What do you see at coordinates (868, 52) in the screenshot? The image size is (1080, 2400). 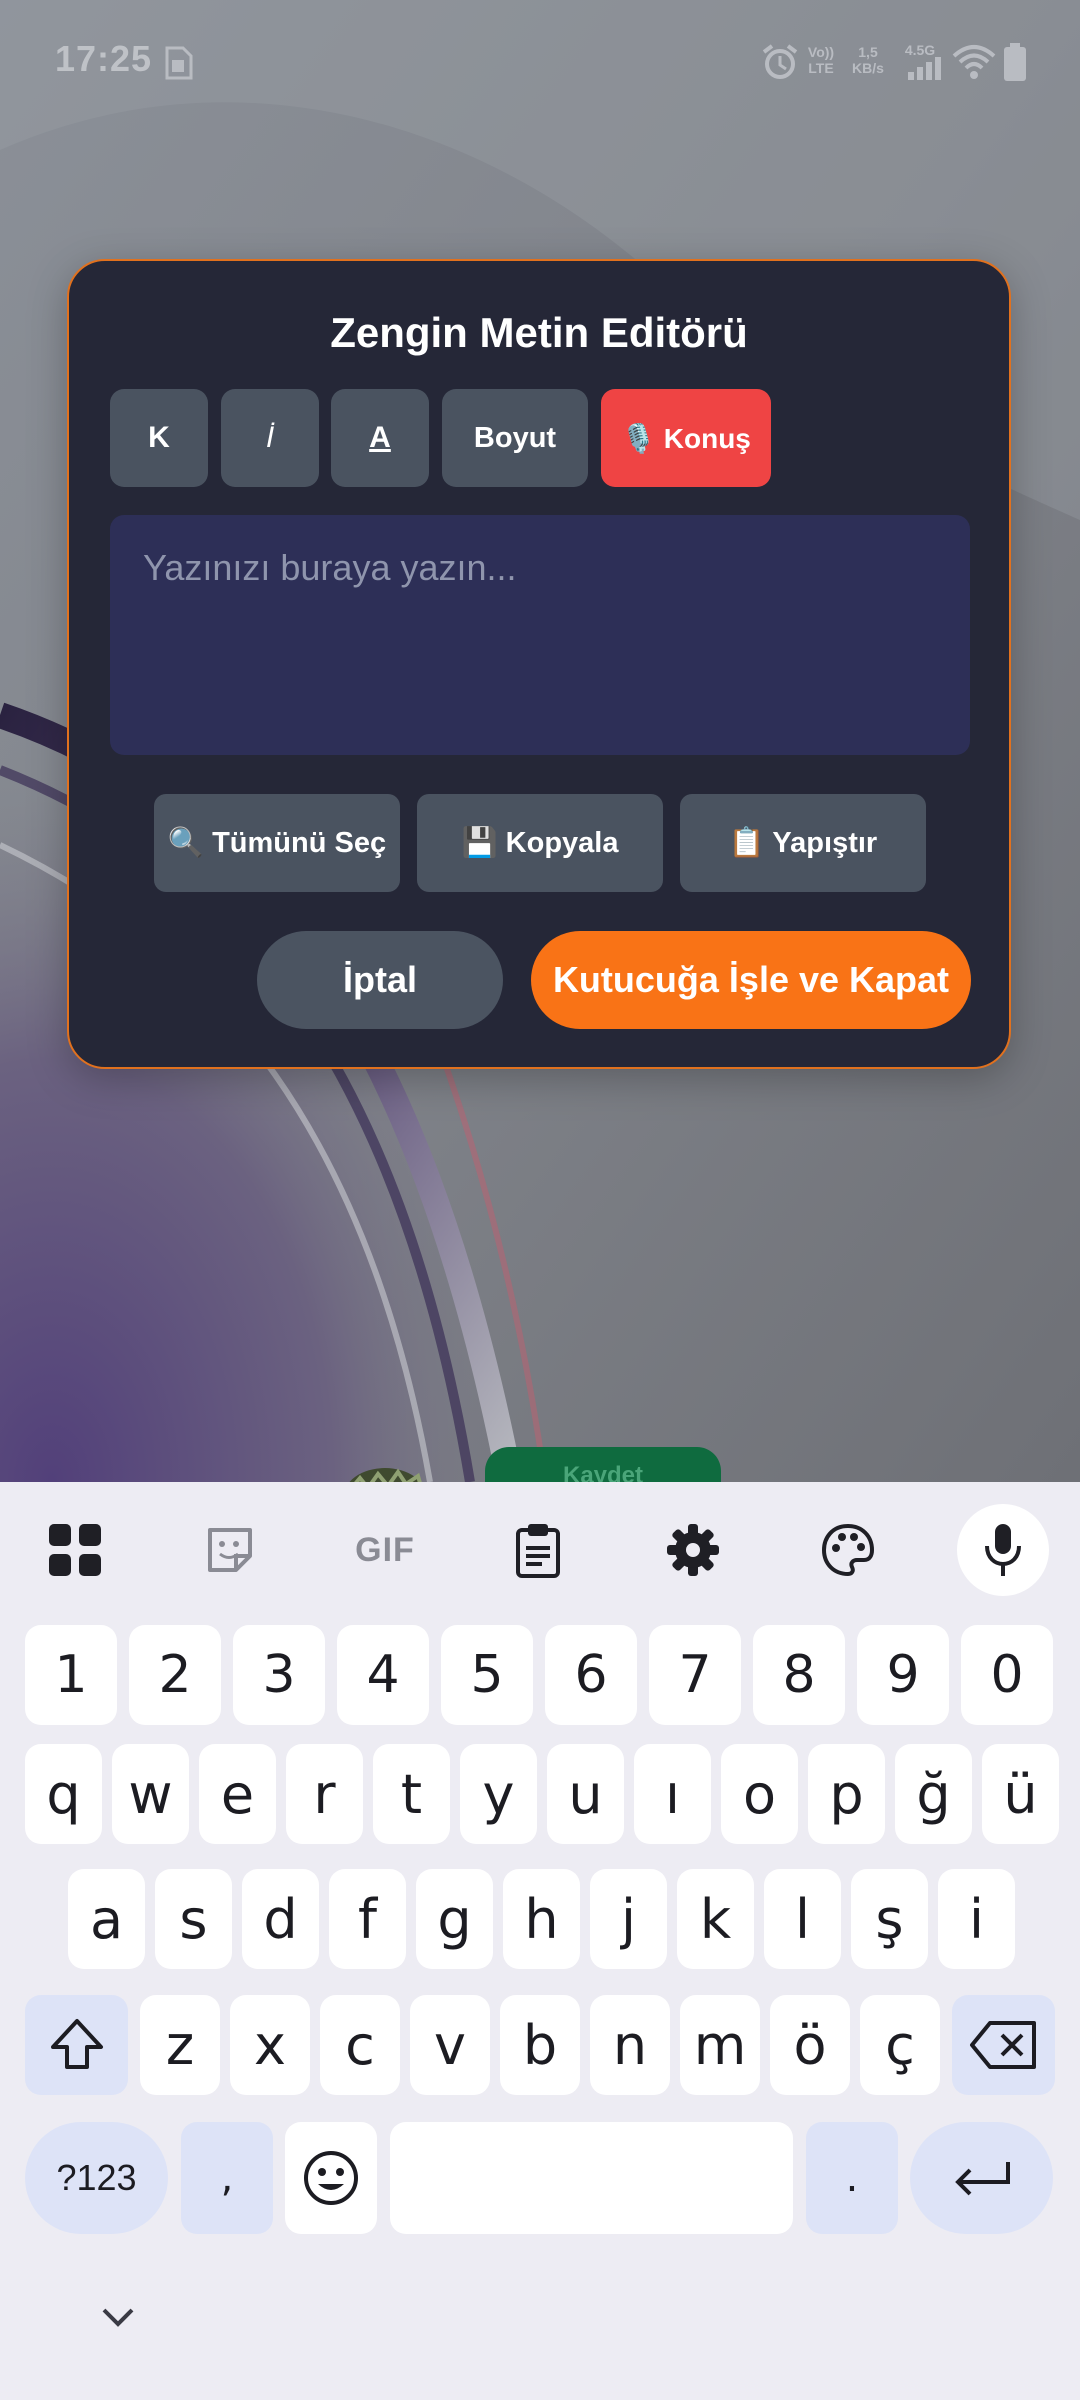 I see `network-speed-value: 1,5` at bounding box center [868, 52].